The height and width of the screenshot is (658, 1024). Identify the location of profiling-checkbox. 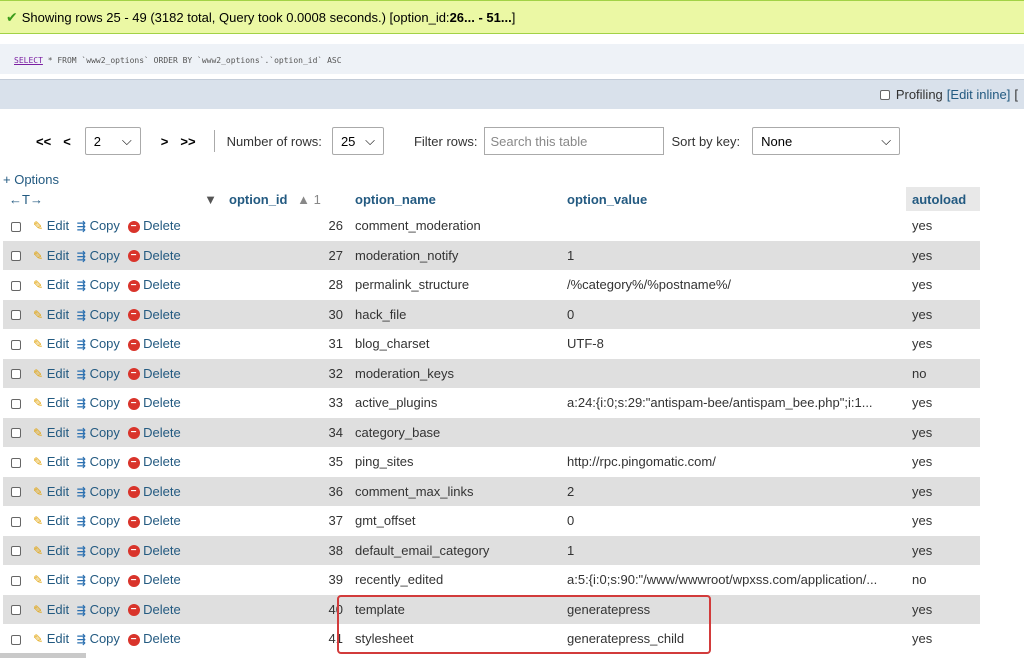
(884, 94).